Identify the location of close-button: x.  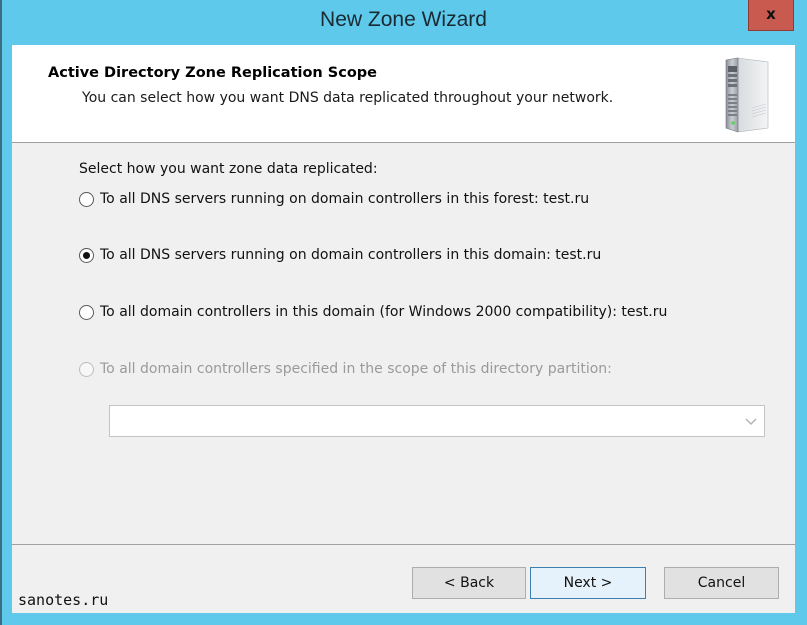
(771, 15).